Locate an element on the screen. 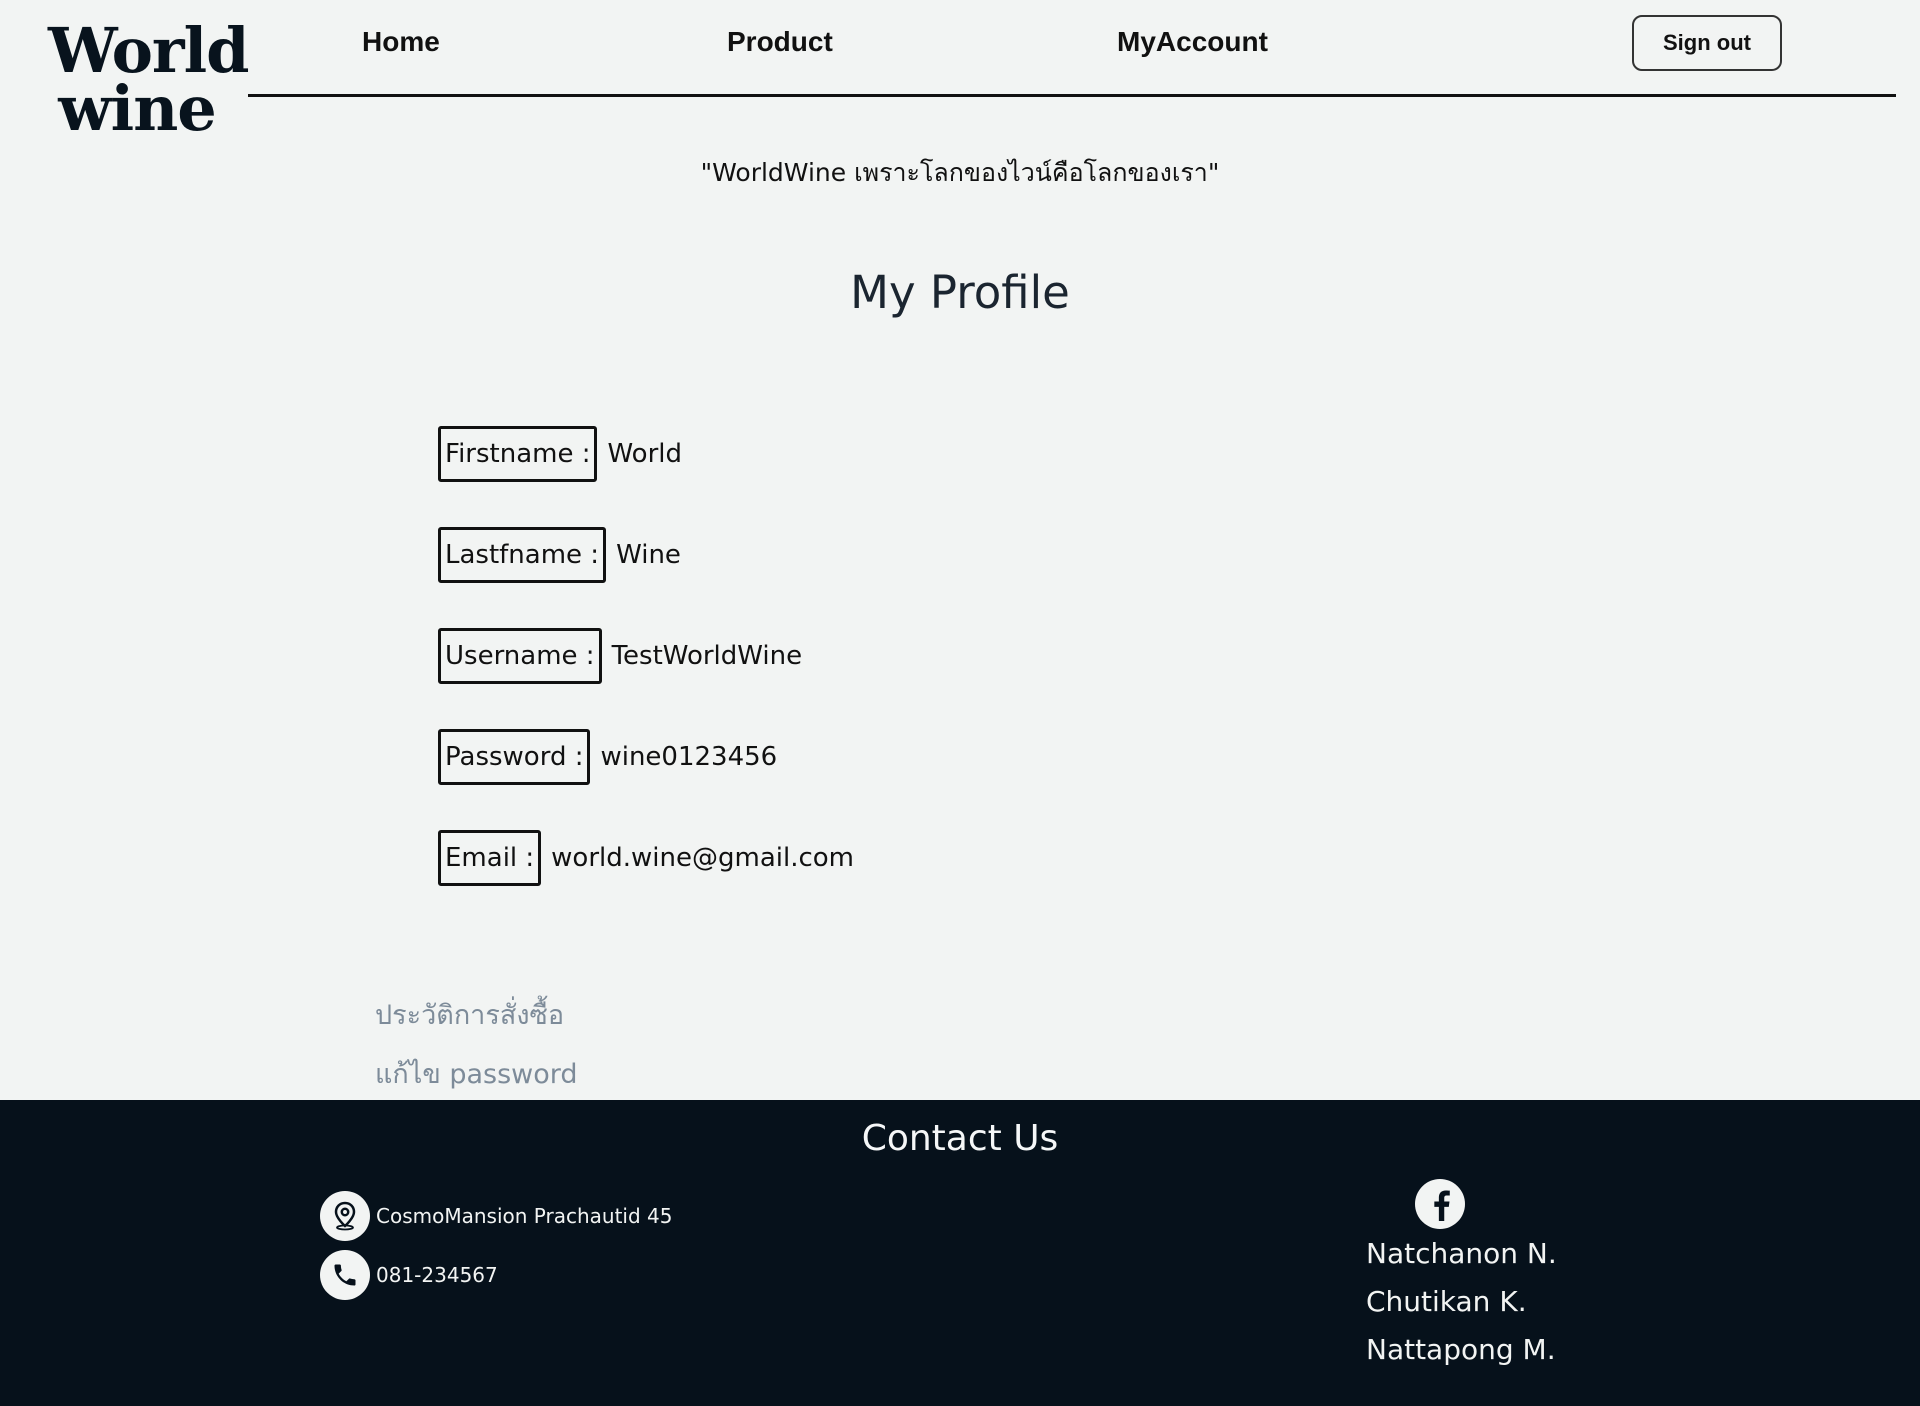 This screenshot has width=1920, height=1406. email-value: world.wine@gmail.com is located at coordinates (702, 858).